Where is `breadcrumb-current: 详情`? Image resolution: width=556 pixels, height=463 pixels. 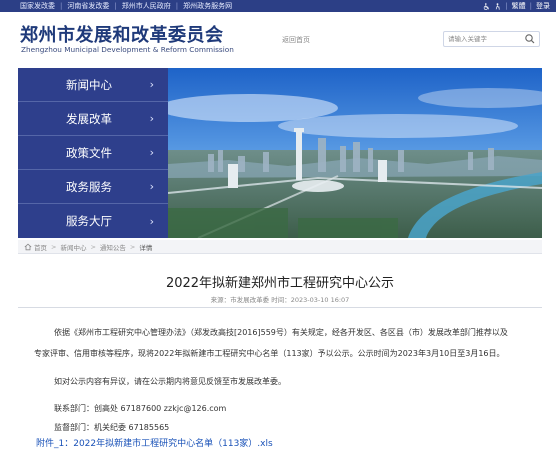 breadcrumb-current: 详情 is located at coordinates (146, 247).